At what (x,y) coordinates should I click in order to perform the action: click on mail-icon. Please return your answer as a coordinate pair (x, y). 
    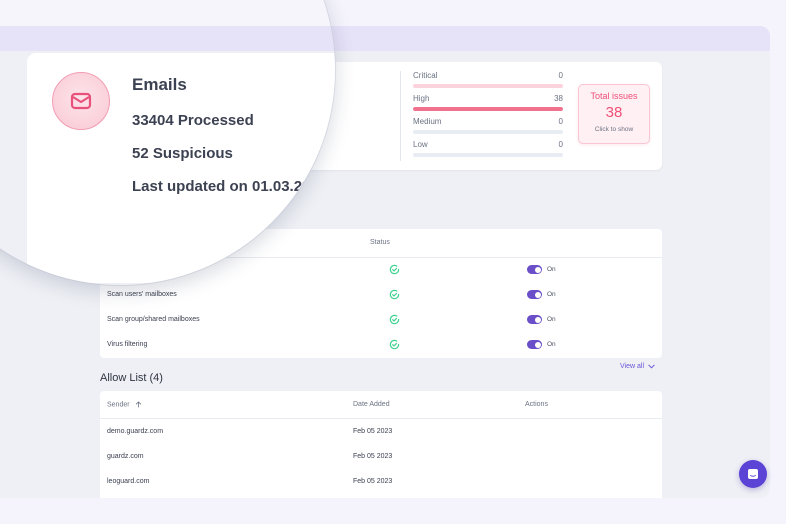
    Looking at the image, I should click on (81, 101).